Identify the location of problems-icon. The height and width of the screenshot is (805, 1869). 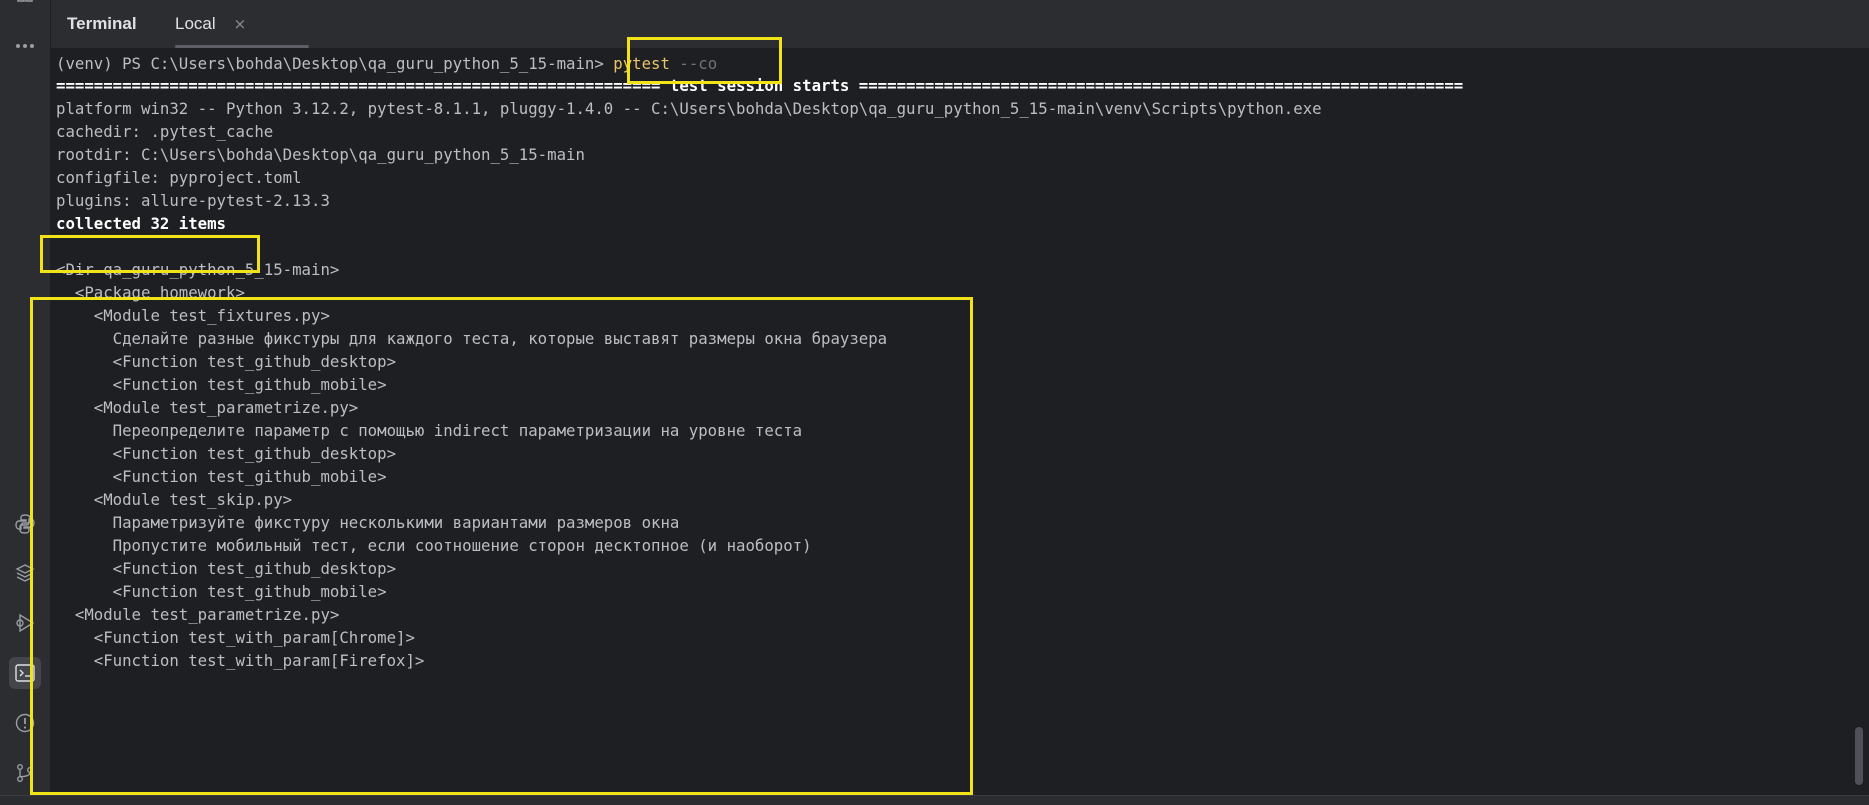
(25, 723).